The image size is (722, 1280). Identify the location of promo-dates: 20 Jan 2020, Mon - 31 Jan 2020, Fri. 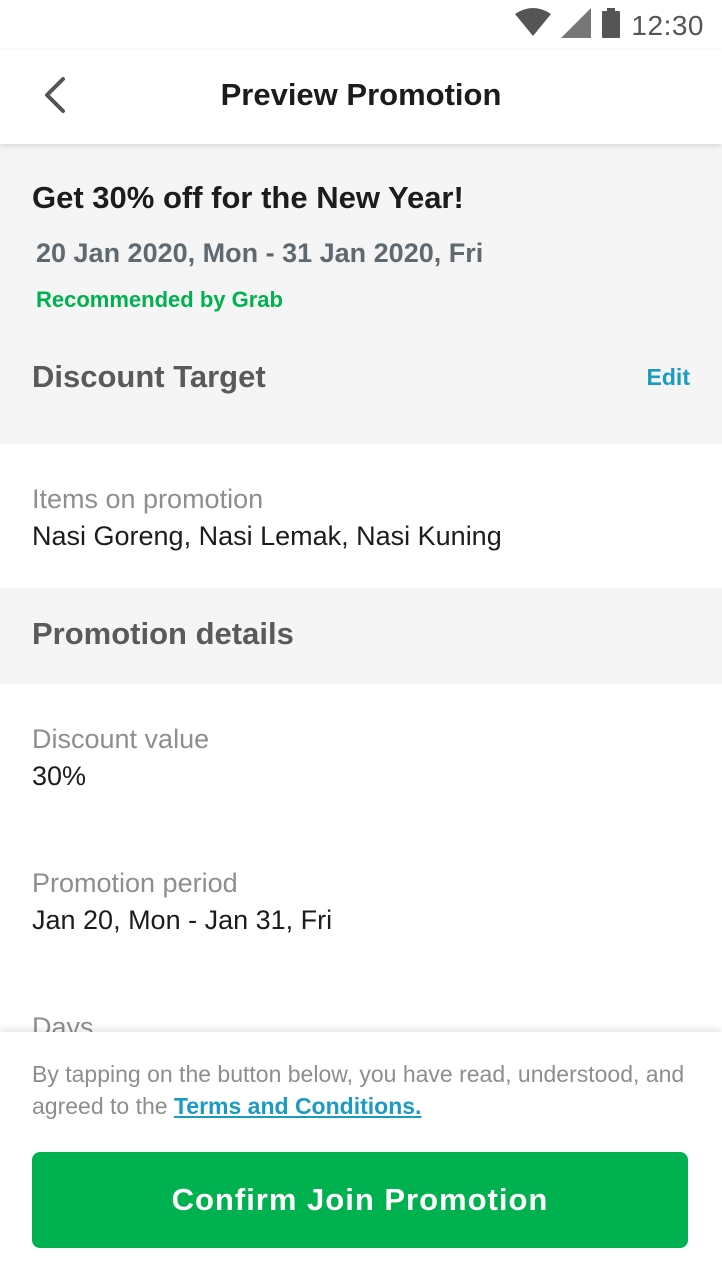
(260, 253).